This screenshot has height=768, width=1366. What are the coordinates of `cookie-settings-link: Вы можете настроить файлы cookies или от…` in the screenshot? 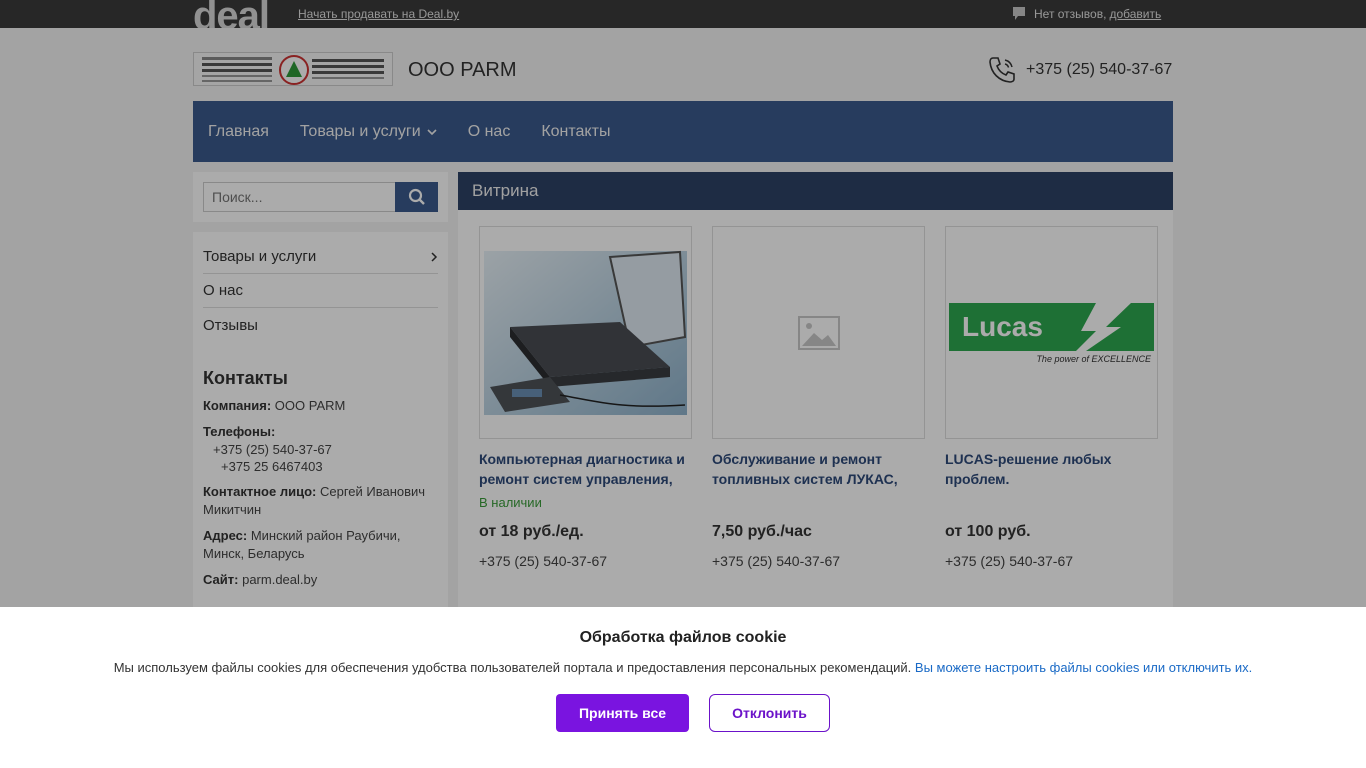 It's located at (1083, 667).